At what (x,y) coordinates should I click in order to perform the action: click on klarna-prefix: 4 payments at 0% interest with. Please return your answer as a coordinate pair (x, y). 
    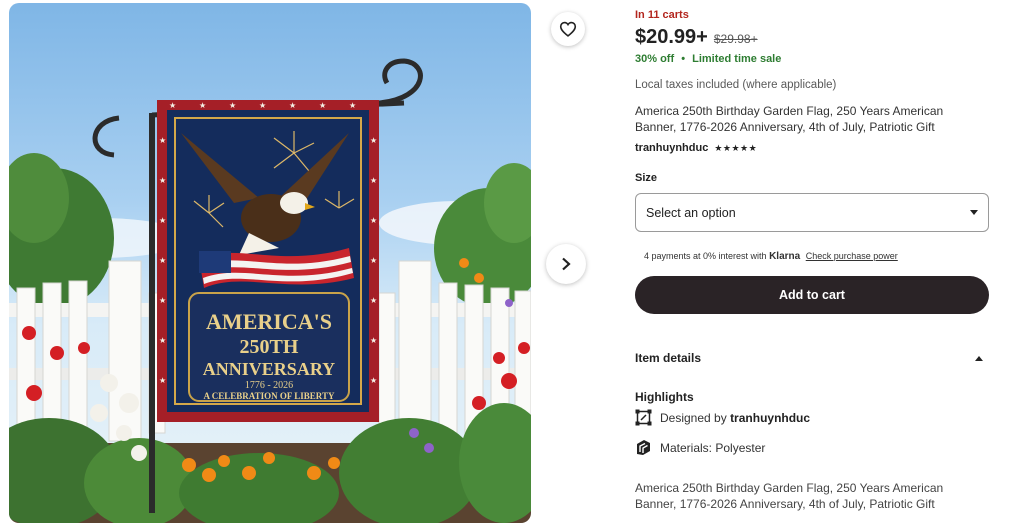
    Looking at the image, I should click on (705, 256).